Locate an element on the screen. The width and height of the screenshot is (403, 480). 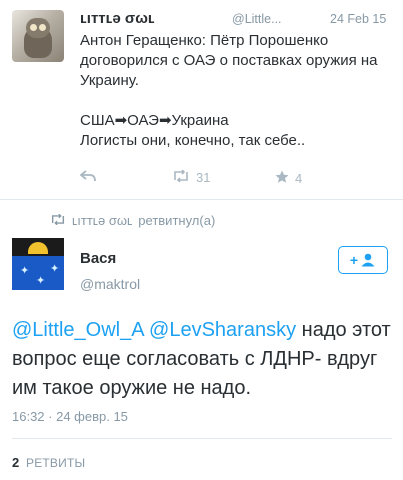
tweet-actions: 31 4 is located at coordinates (229, 179).